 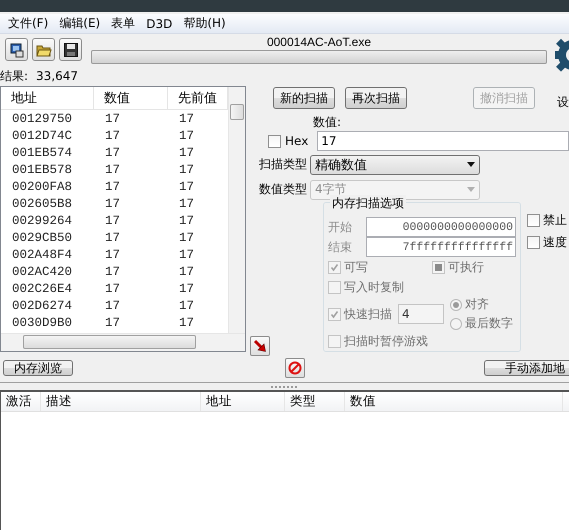 What do you see at coordinates (340, 227) in the screenshot?
I see `start-label: 开始` at bounding box center [340, 227].